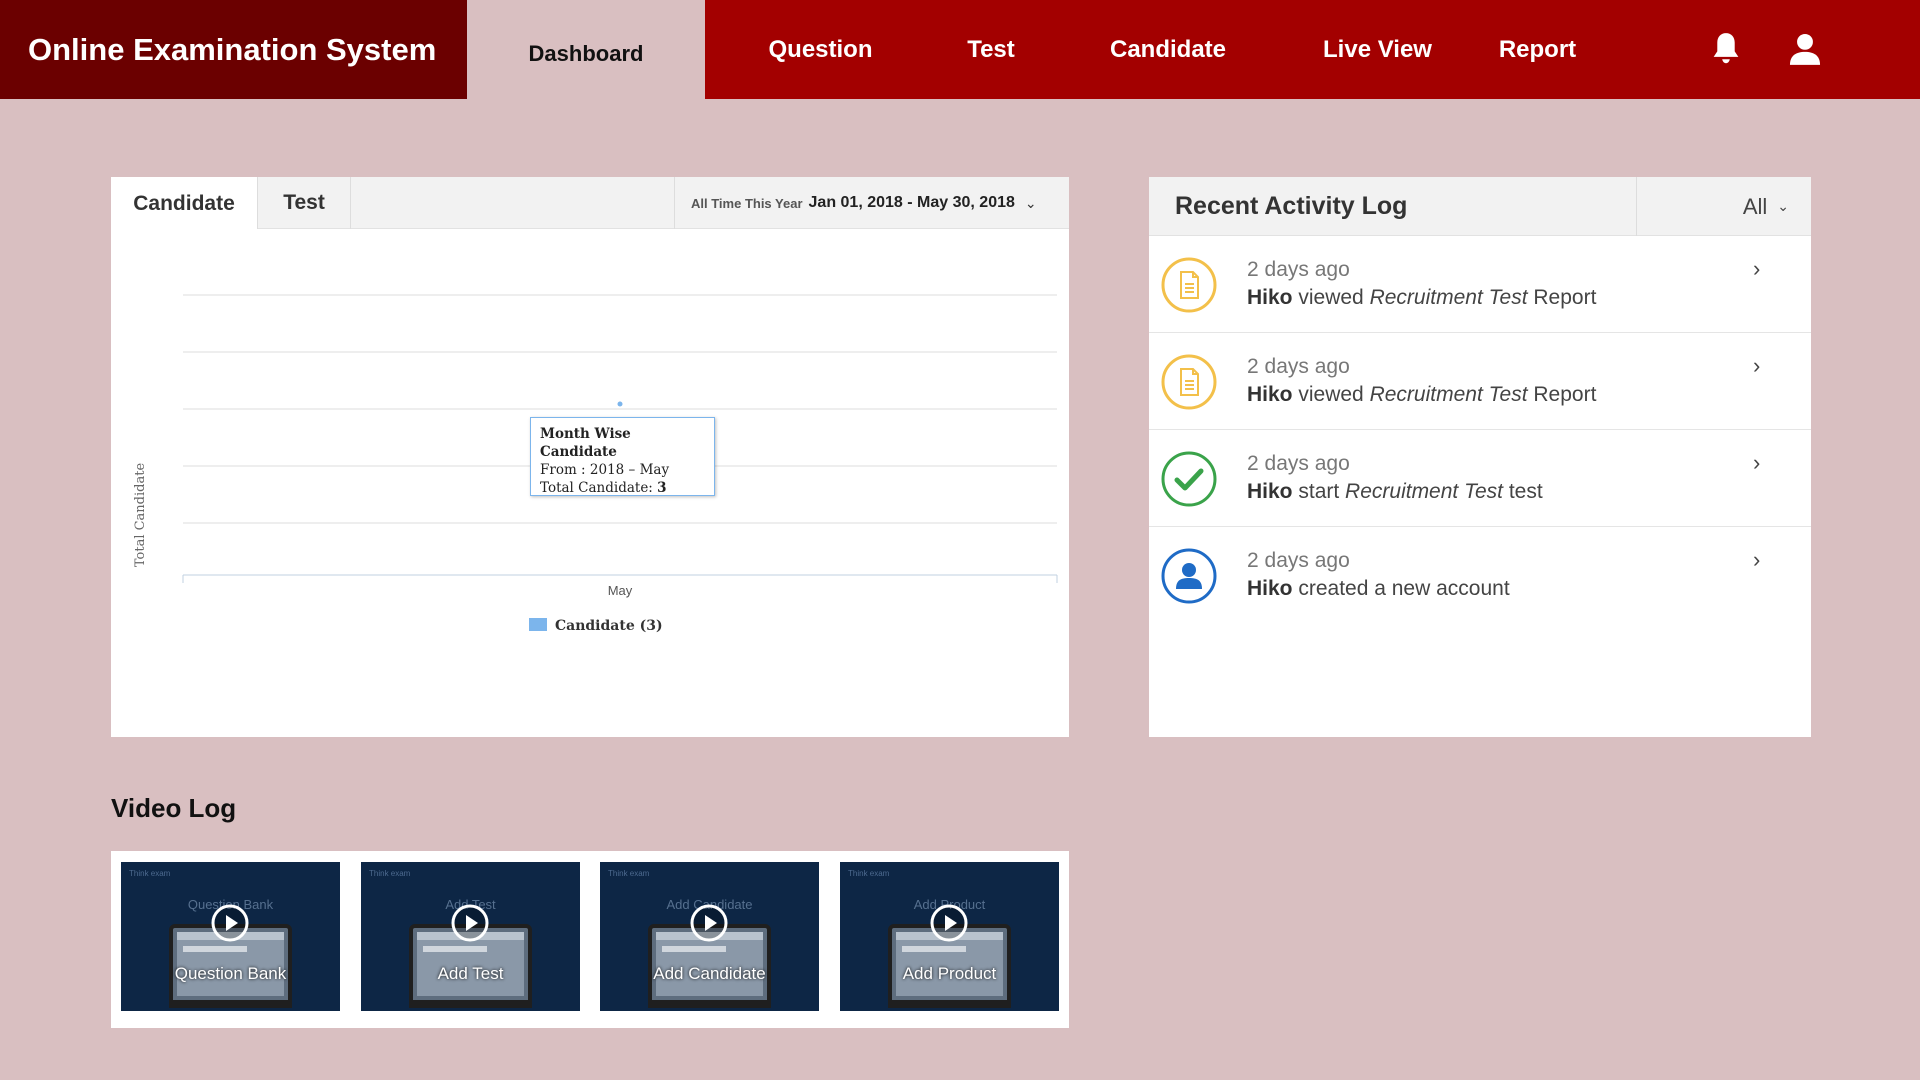 This screenshot has width=1920, height=1080. I want to click on video-thumbnail: Think exam Add Candidate Add Candidate, so click(709, 936).